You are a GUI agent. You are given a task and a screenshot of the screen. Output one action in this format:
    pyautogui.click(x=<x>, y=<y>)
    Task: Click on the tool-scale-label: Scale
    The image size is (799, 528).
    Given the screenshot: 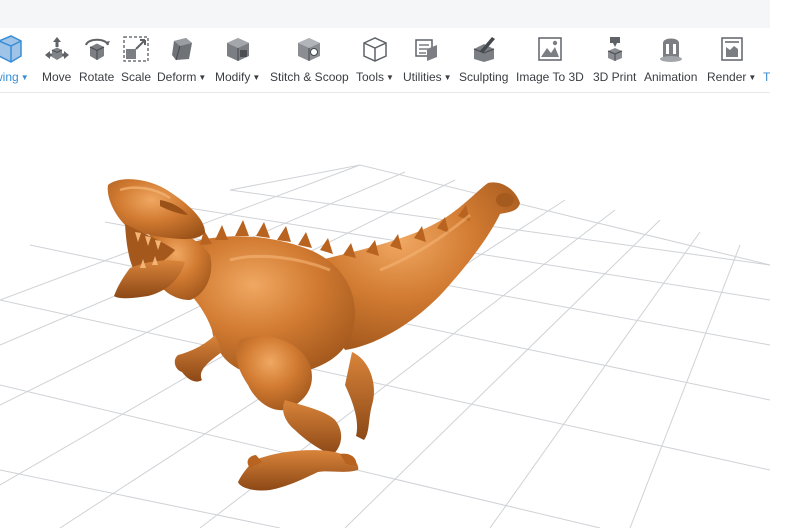 What is the action you would take?
    pyautogui.click(x=136, y=77)
    